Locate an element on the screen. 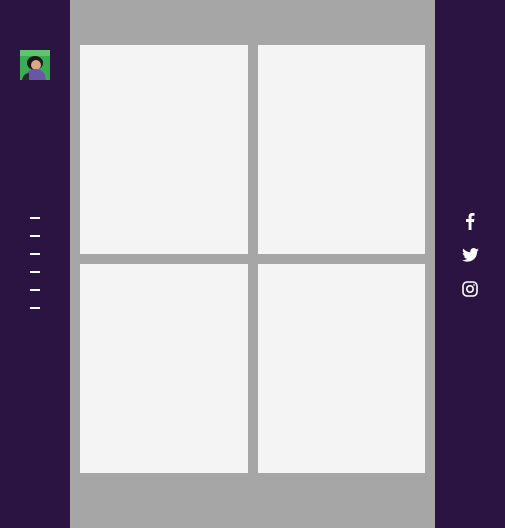  user-avatar-icon is located at coordinates (35, 65).